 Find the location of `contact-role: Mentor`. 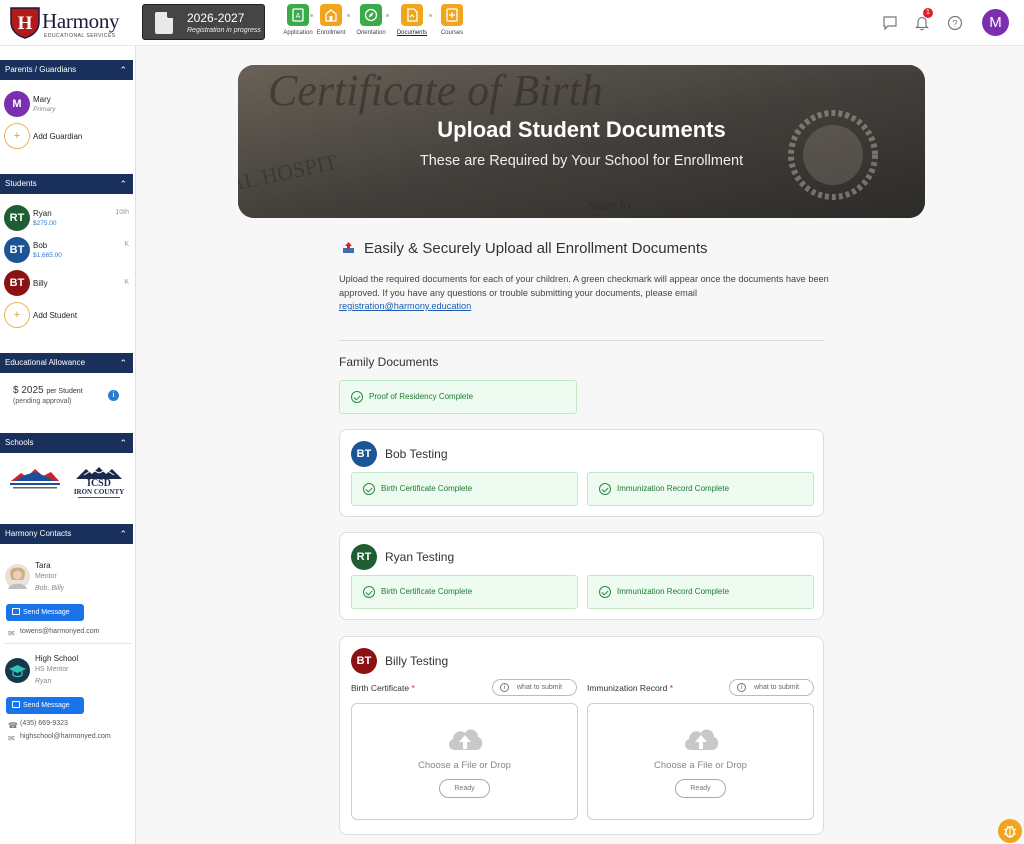

contact-role: Mentor is located at coordinates (46, 576).